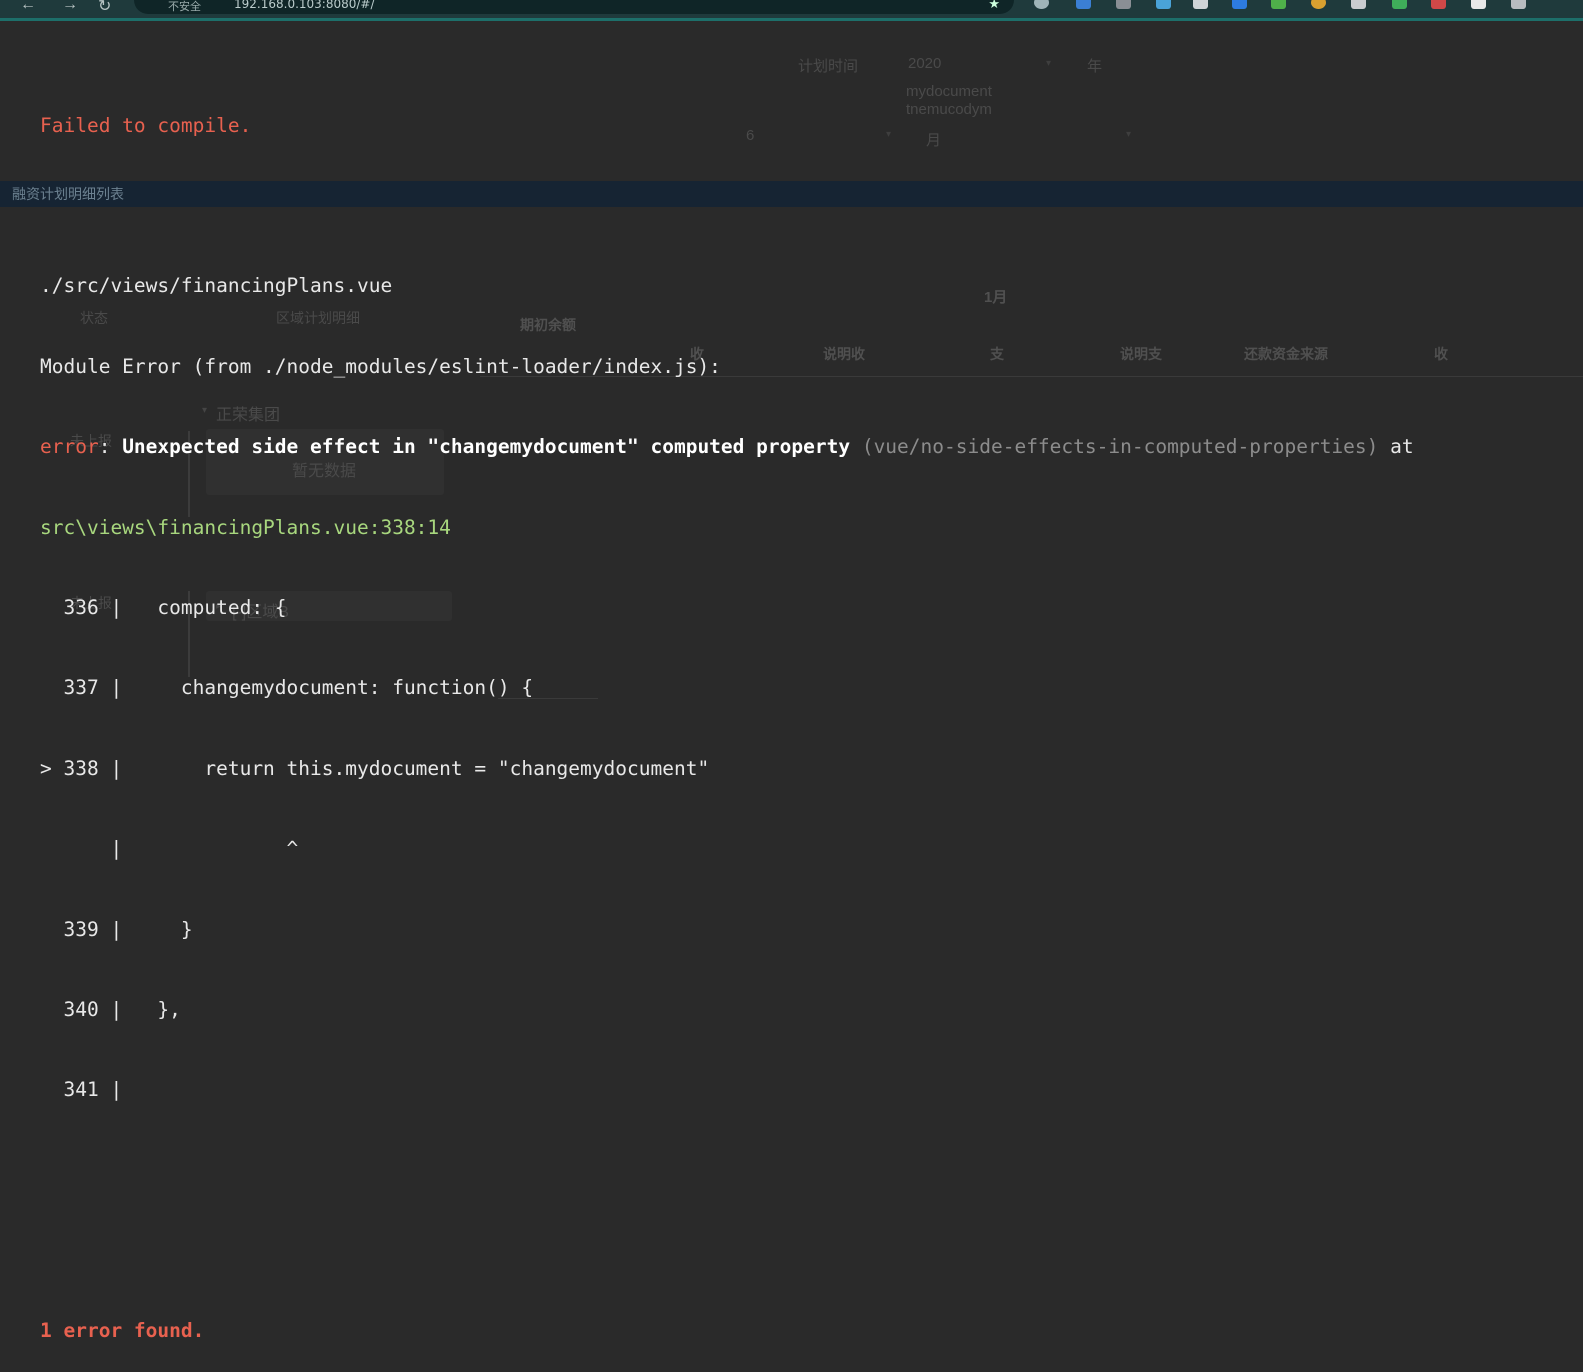  What do you see at coordinates (69, 447) in the screenshot?
I see `error-keyword: error` at bounding box center [69, 447].